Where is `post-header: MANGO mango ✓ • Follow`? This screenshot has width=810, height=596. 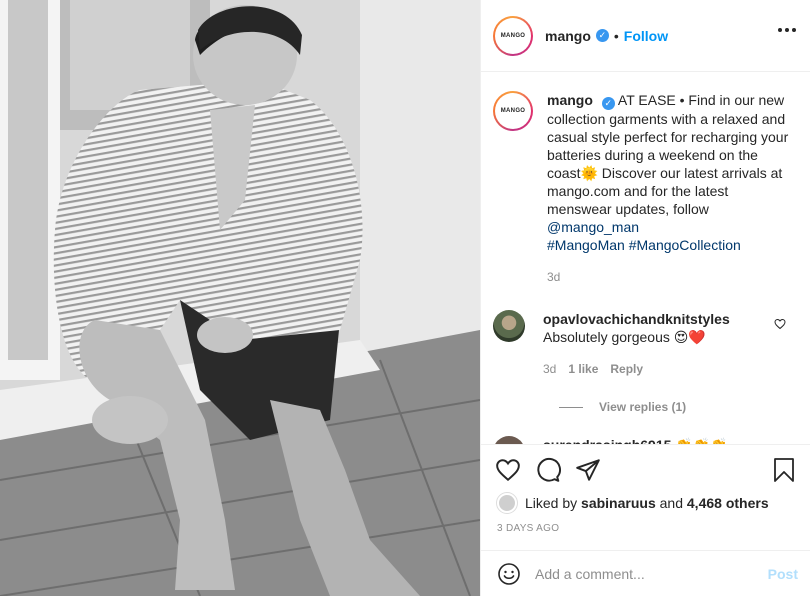
post-header: MANGO mango ✓ • Follow is located at coordinates (645, 36).